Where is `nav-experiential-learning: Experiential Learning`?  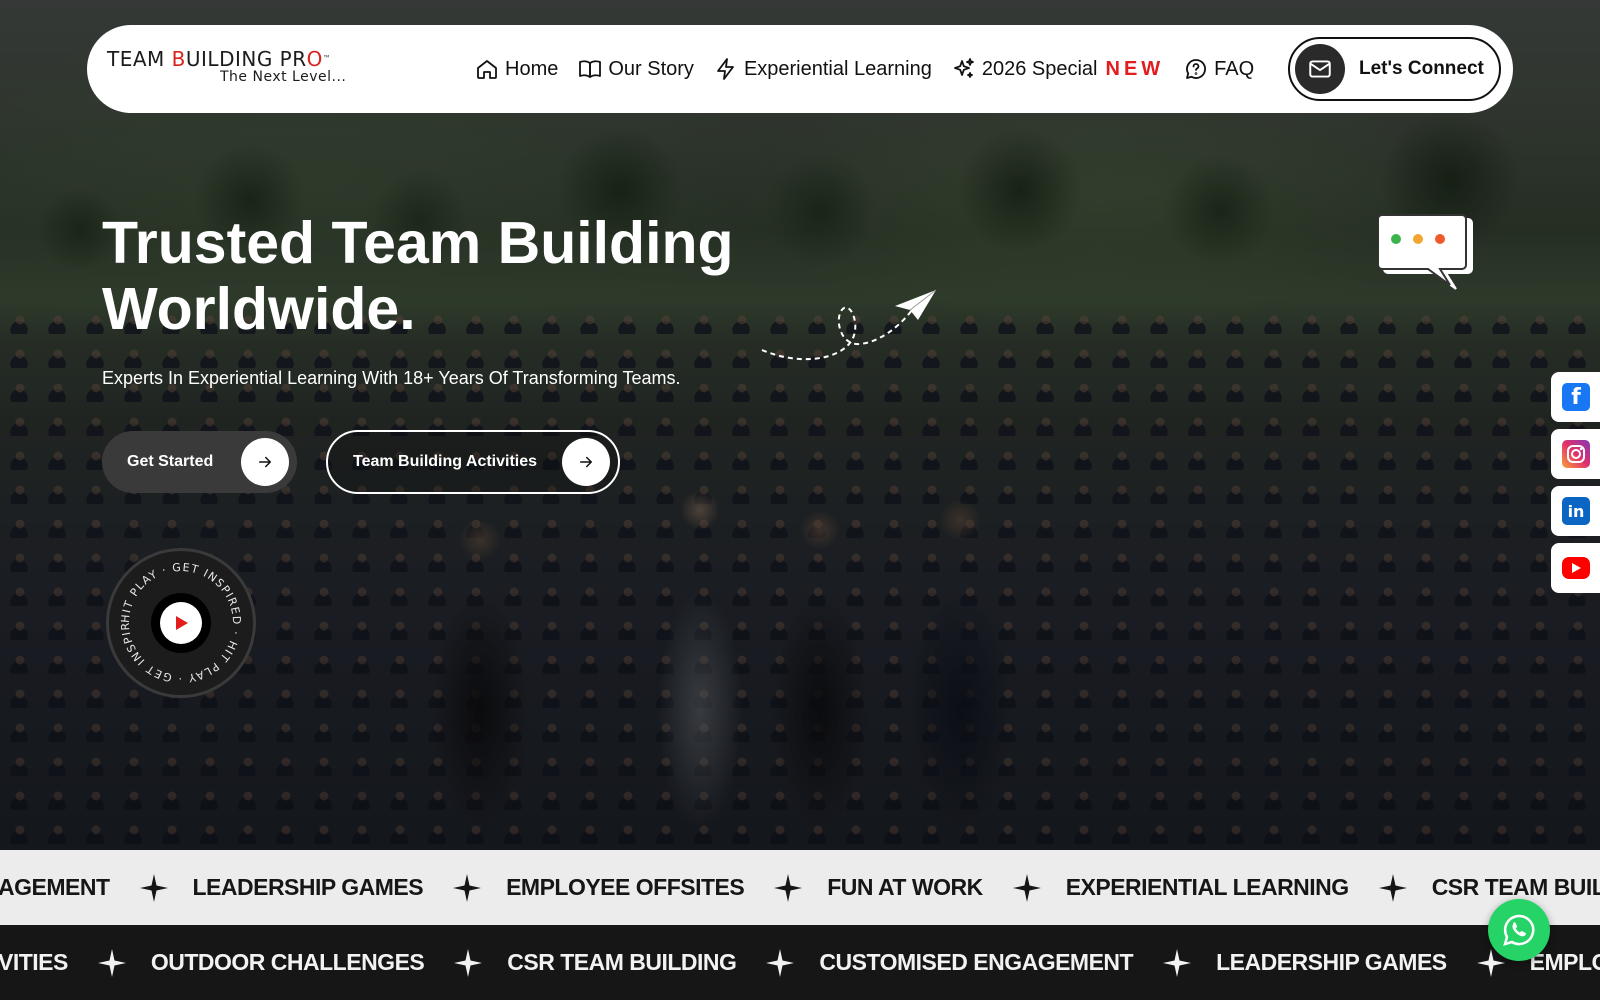 nav-experiential-learning: Experiential Learning is located at coordinates (823, 69).